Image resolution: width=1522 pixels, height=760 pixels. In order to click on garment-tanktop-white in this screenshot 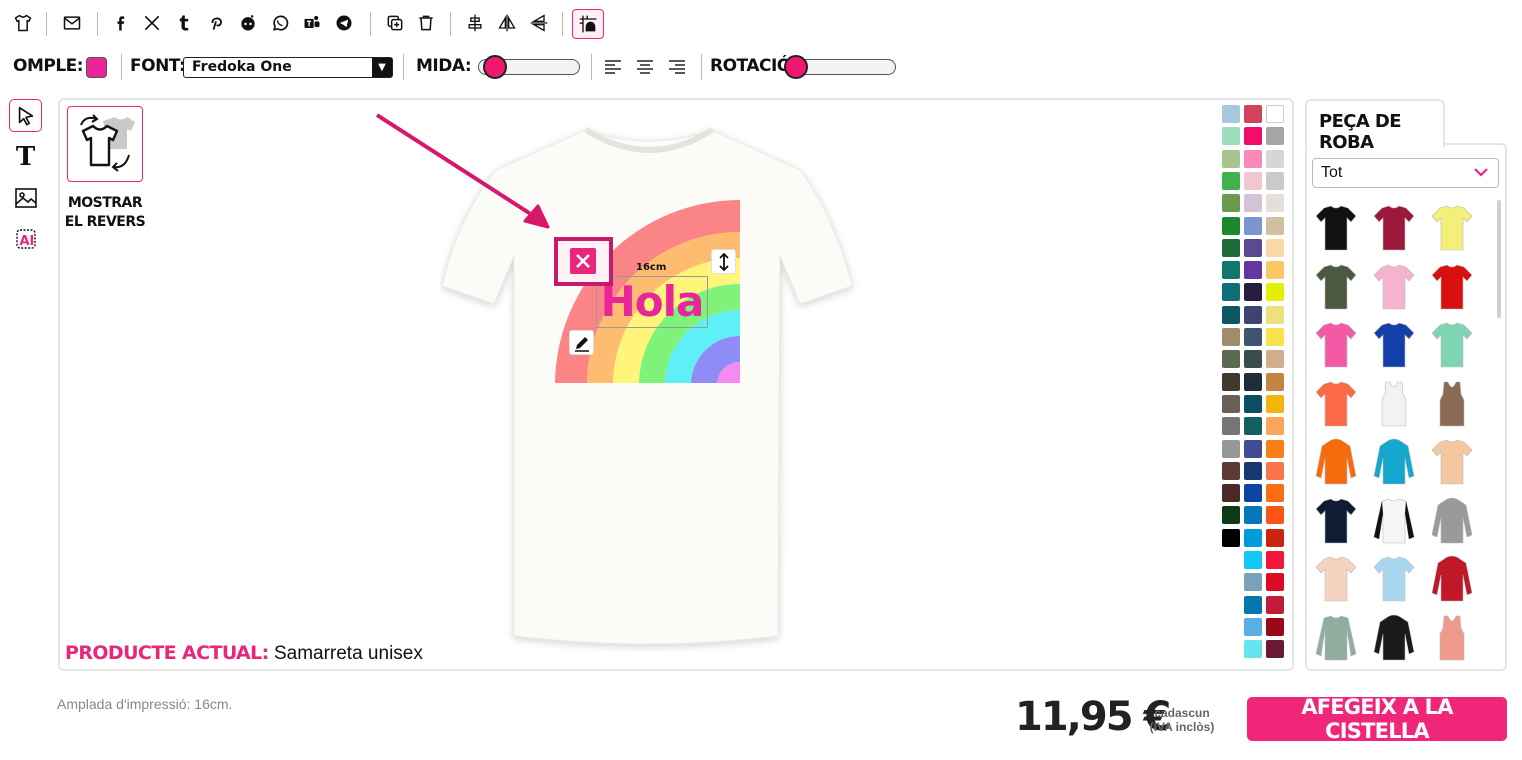, I will do `click(1394, 405)`.